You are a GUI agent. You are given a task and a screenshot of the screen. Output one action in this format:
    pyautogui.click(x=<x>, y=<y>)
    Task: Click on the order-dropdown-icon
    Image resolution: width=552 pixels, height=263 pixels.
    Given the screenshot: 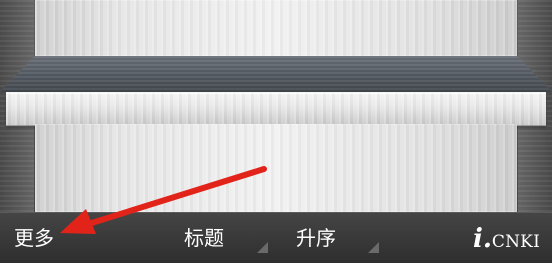 What is the action you would take?
    pyautogui.click(x=373, y=247)
    